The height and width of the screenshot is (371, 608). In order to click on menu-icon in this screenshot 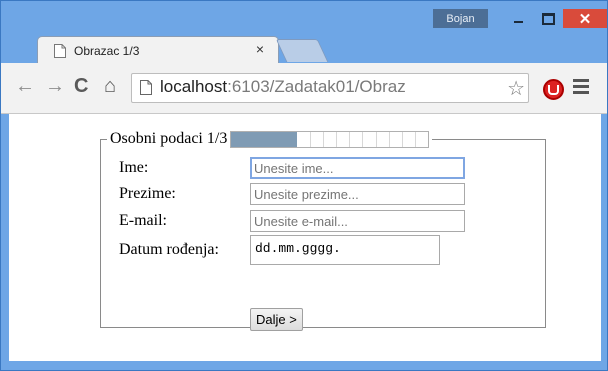, I will do `click(581, 88)`.